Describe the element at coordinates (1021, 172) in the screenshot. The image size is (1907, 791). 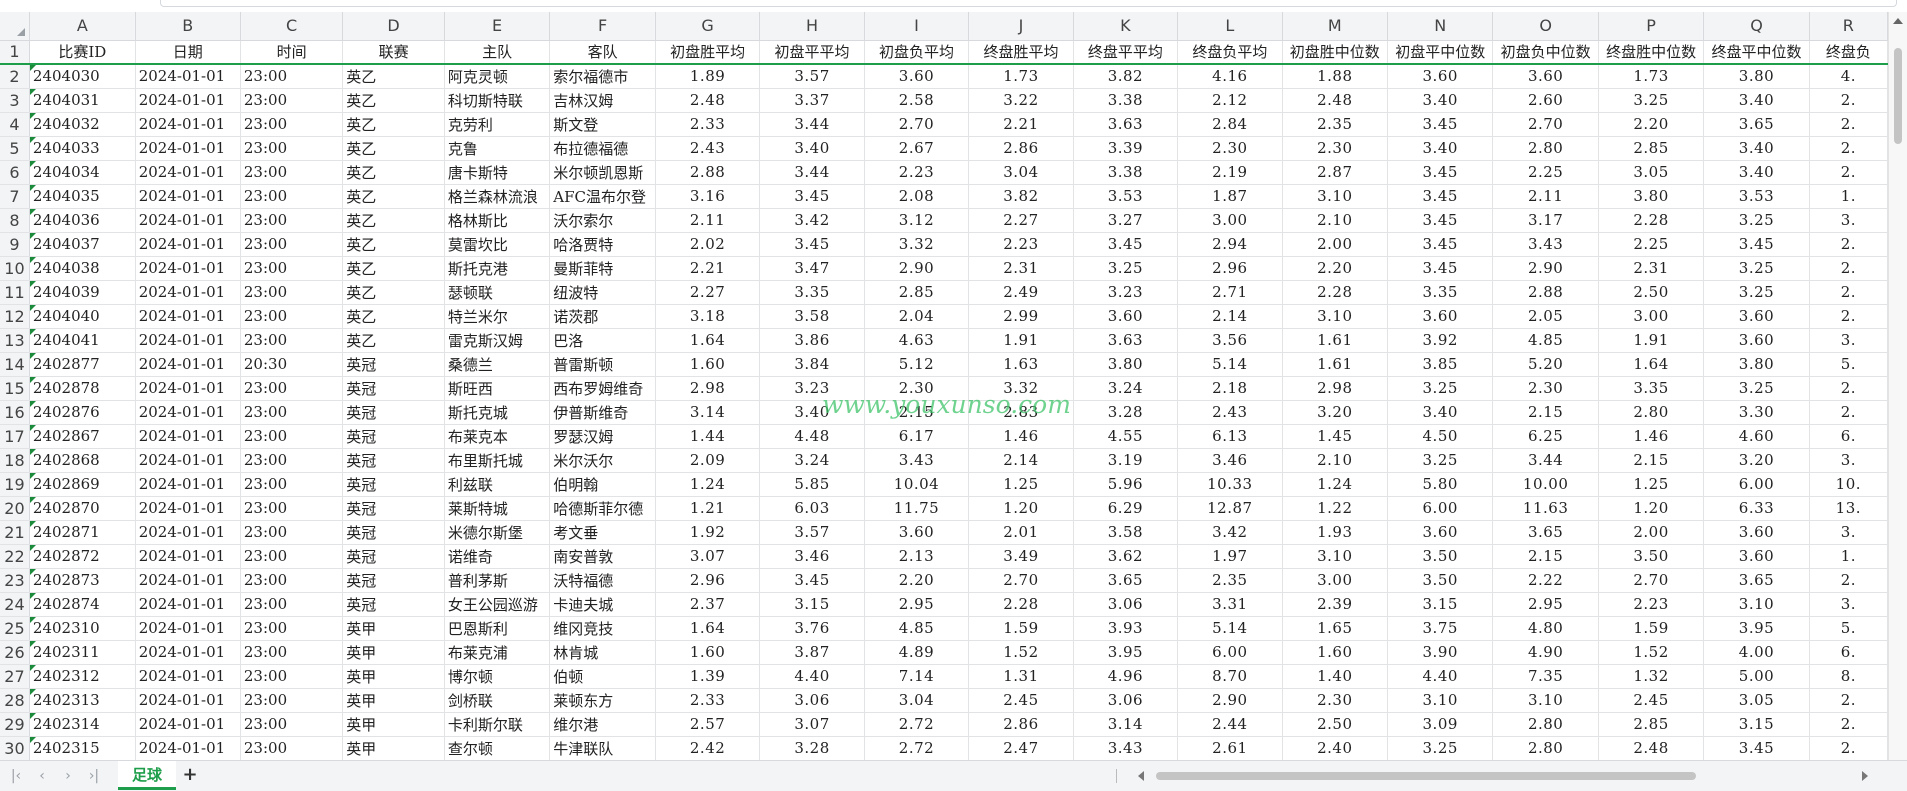
I see `table-cell: 3.04` at that location.